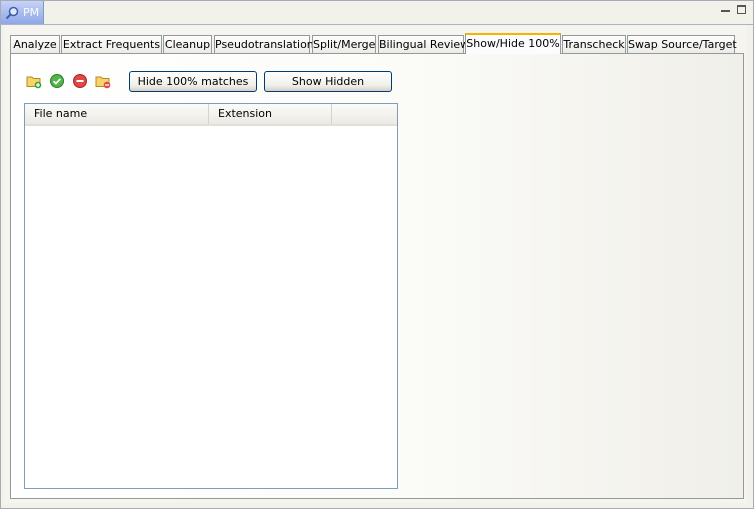 Image resolution: width=754 pixels, height=509 pixels. I want to click on view-header: PM, so click(377, 13).